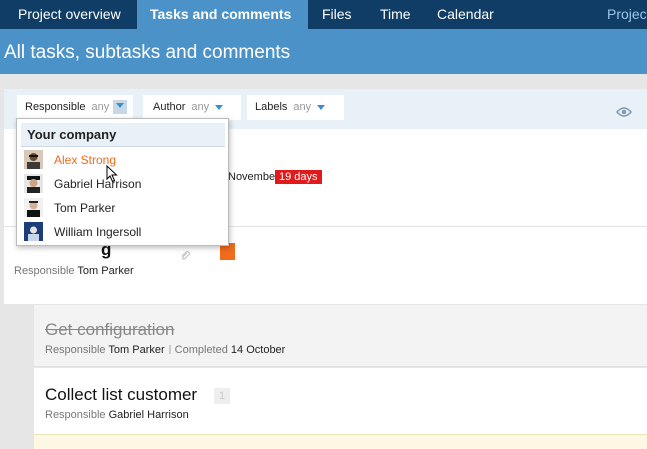  I want to click on person-name: Tom Parker, so click(85, 208).